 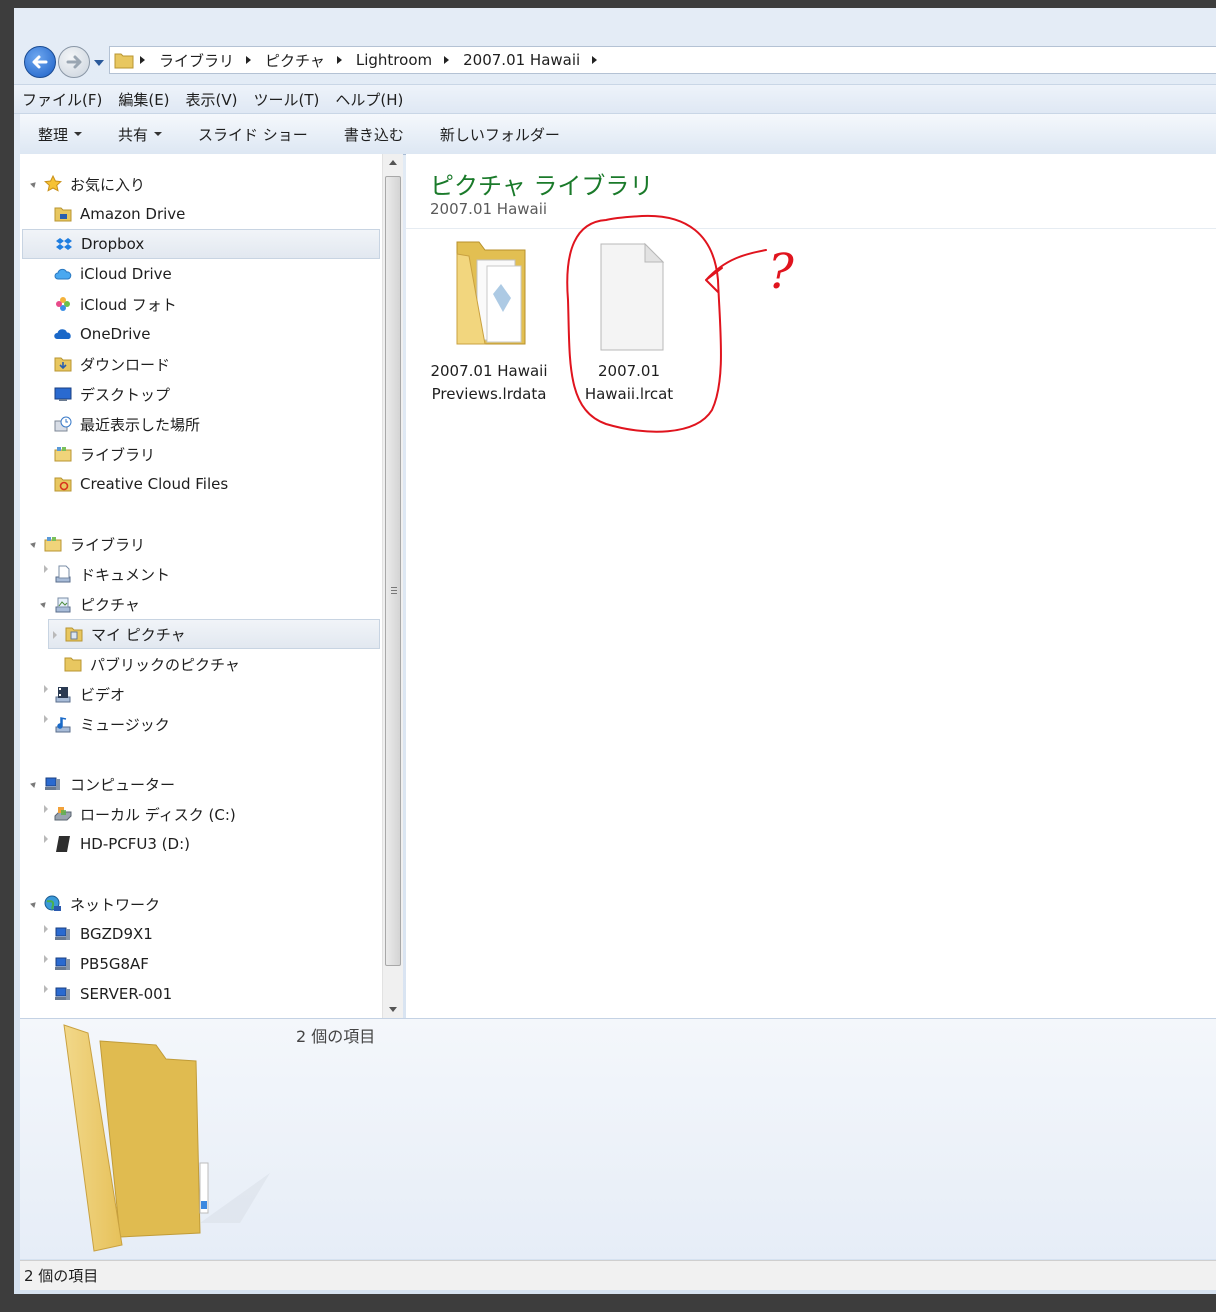 I want to click on new-folder-button: 新しいフォルダー, so click(x=500, y=134).